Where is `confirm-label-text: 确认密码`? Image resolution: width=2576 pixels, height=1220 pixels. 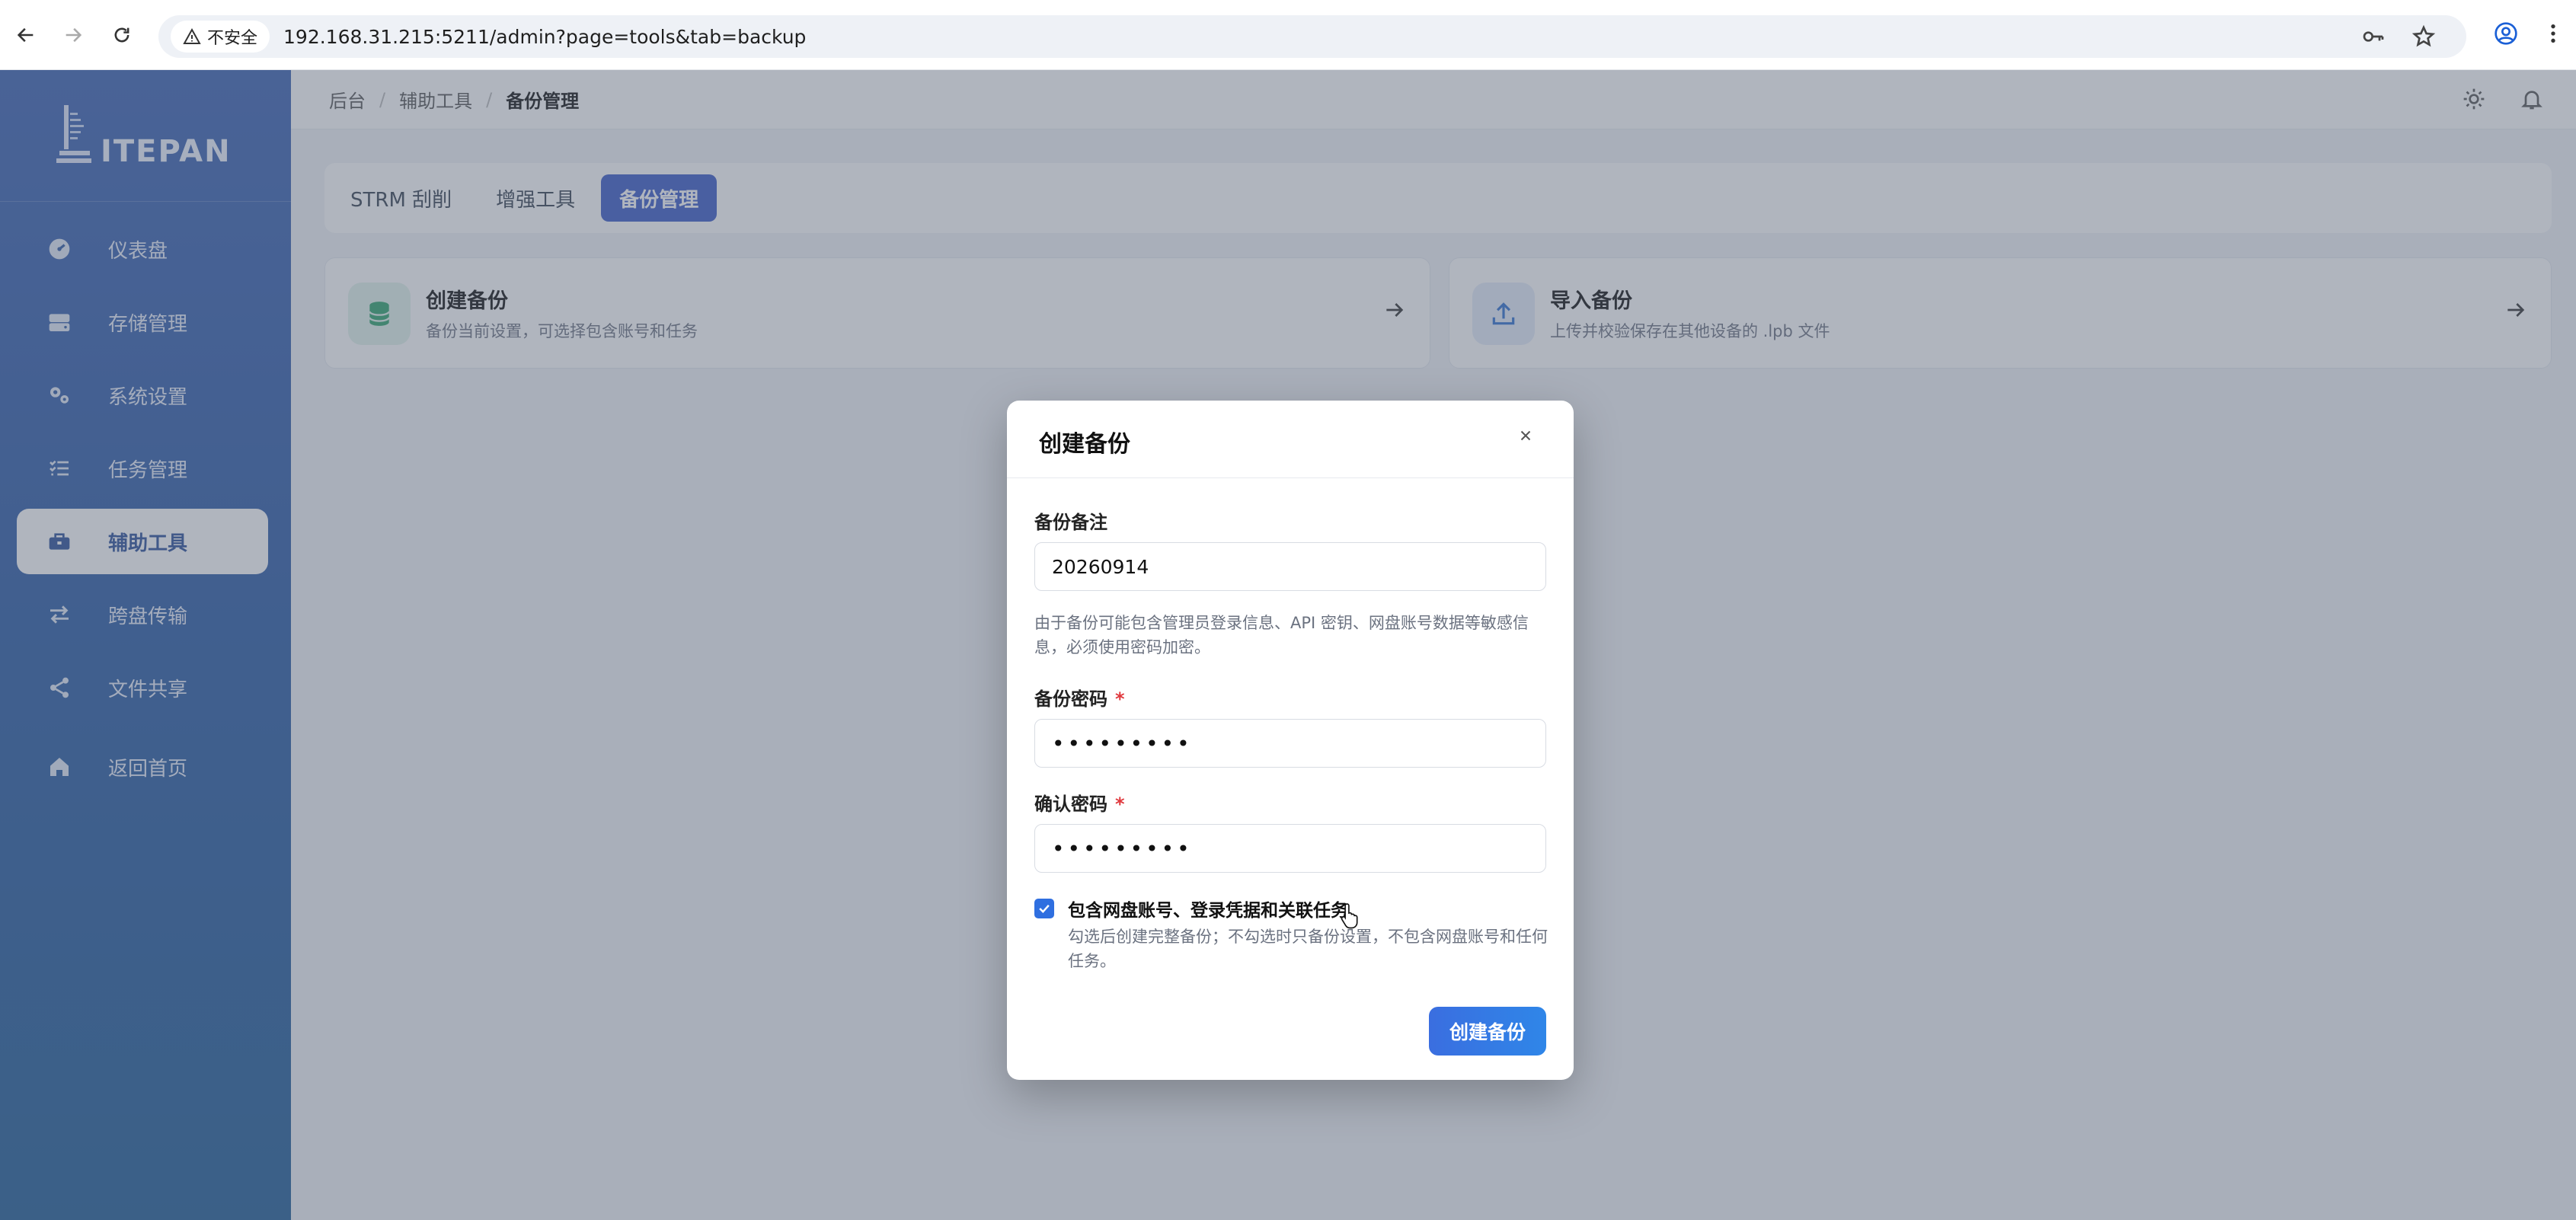 confirm-label-text: 确认密码 is located at coordinates (1070, 805).